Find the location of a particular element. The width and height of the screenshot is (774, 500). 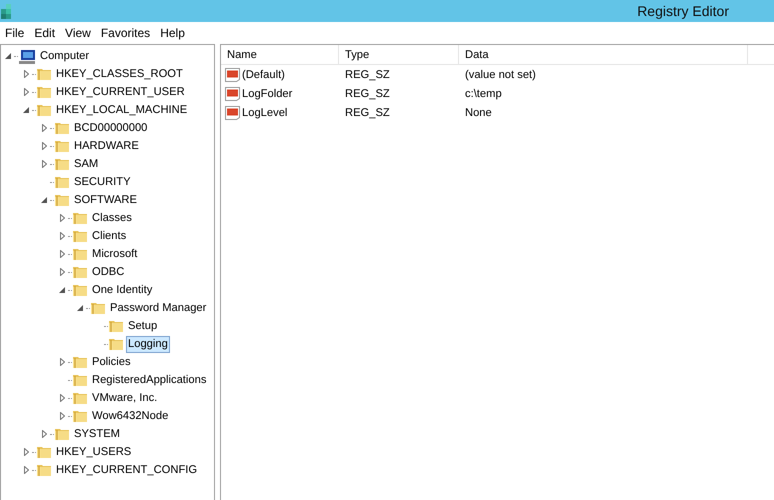

tree-item: Setup is located at coordinates (143, 326).